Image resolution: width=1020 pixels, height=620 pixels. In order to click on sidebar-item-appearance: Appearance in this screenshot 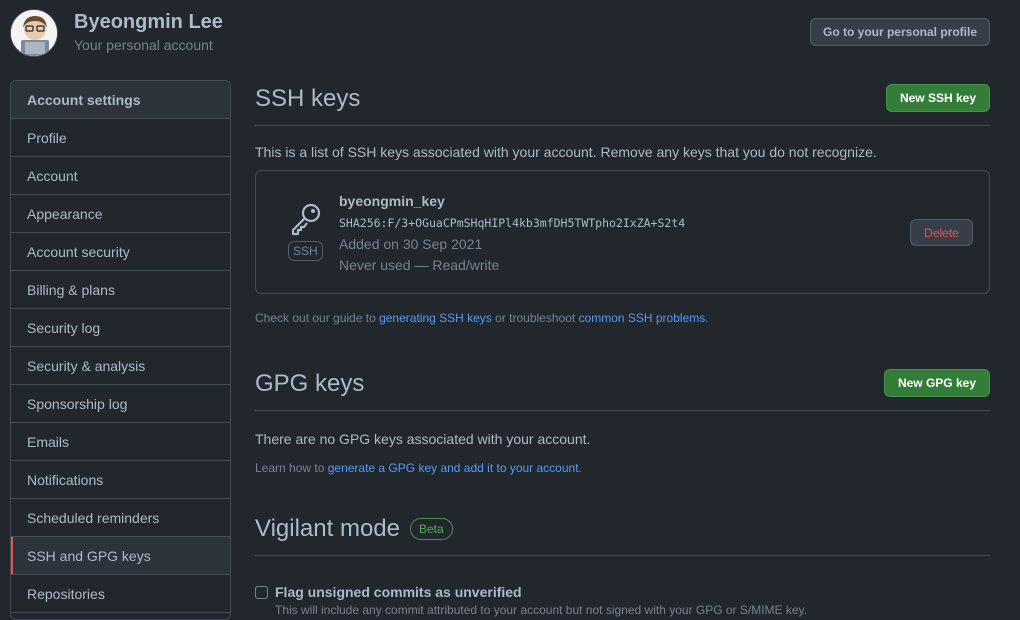, I will do `click(120, 214)`.